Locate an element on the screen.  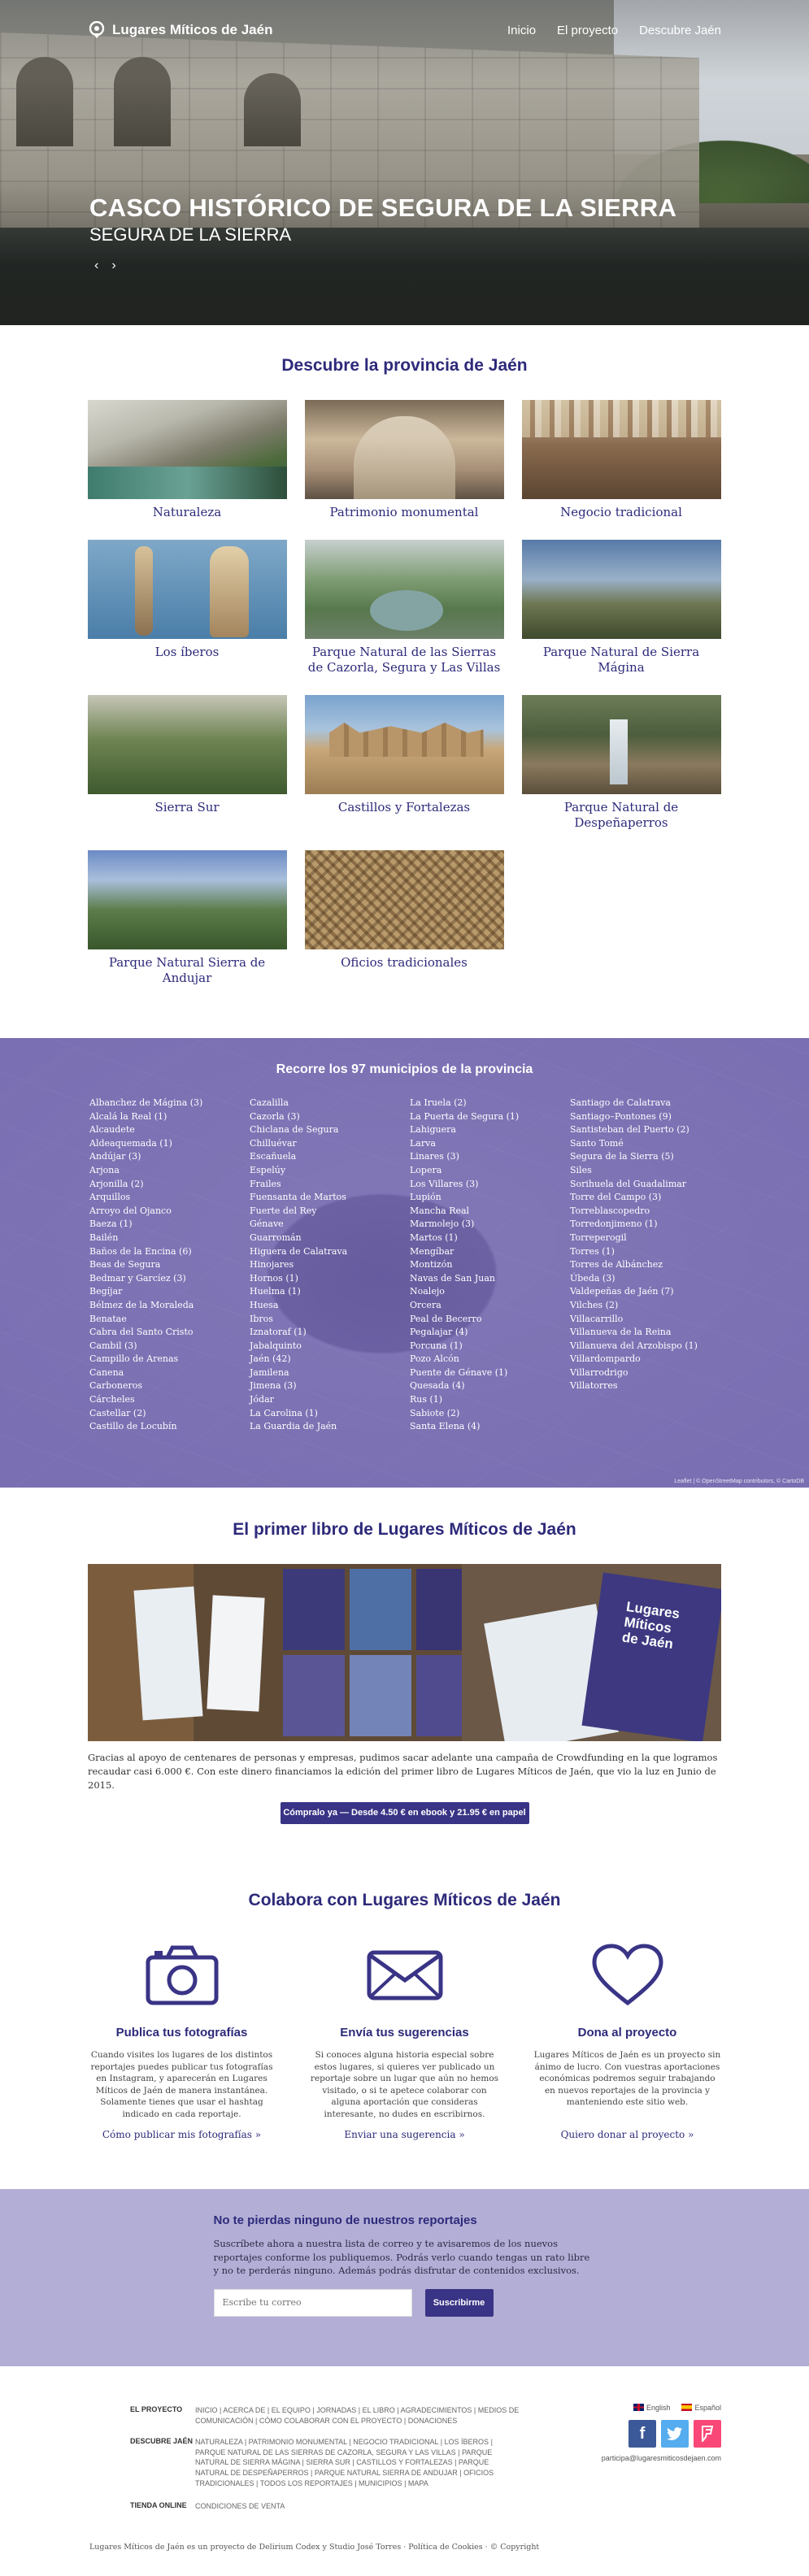
municipio-link: Orcera is located at coordinates (490, 1306).